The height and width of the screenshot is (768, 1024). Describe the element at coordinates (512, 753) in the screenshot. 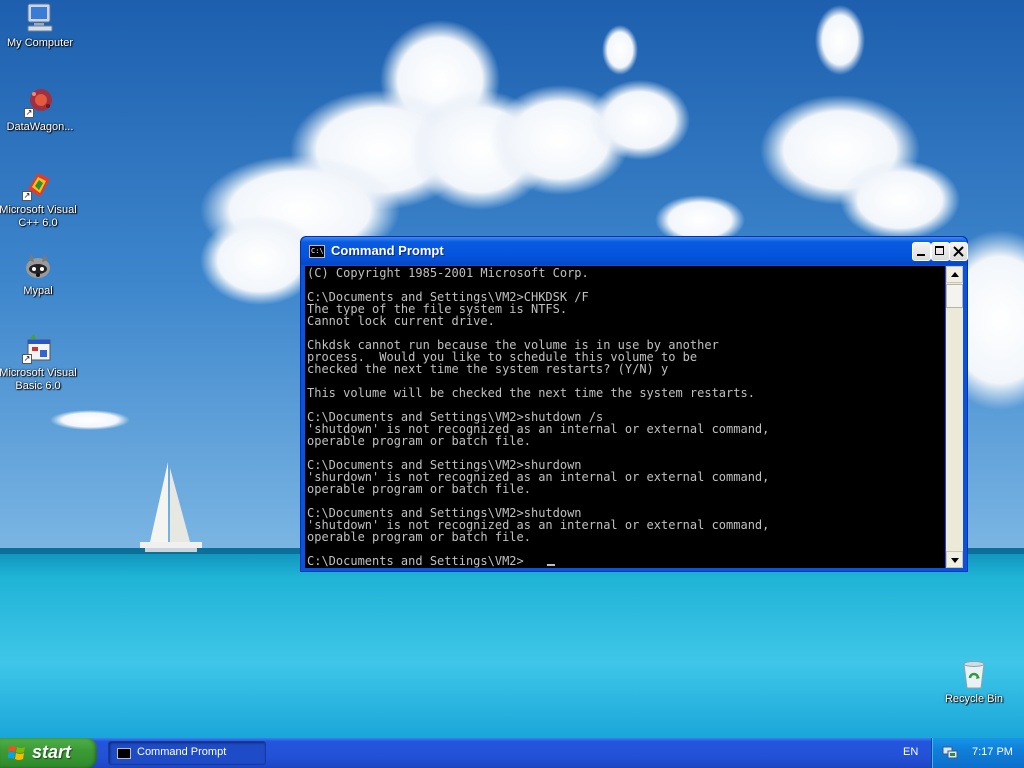

I see `taskbar: start Command Prompt EN 7:17 PM` at that location.